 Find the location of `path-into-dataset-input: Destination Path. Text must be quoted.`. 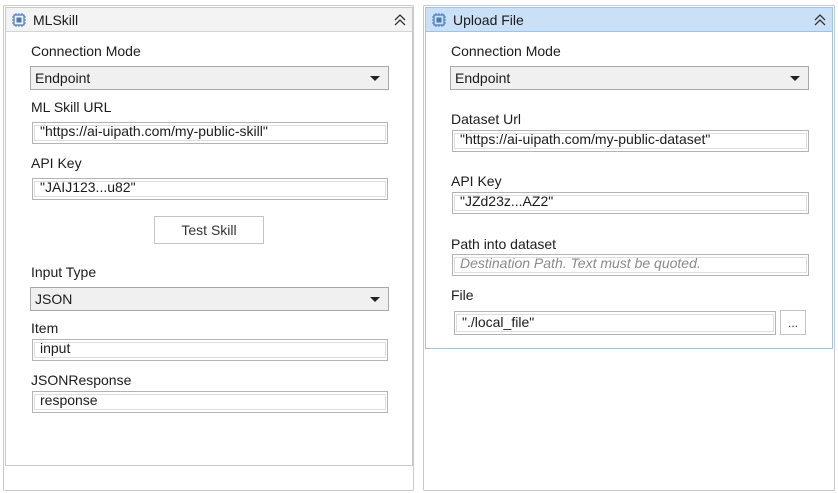

path-into-dataset-input: Destination Path. Text must be quoted. is located at coordinates (630, 265).